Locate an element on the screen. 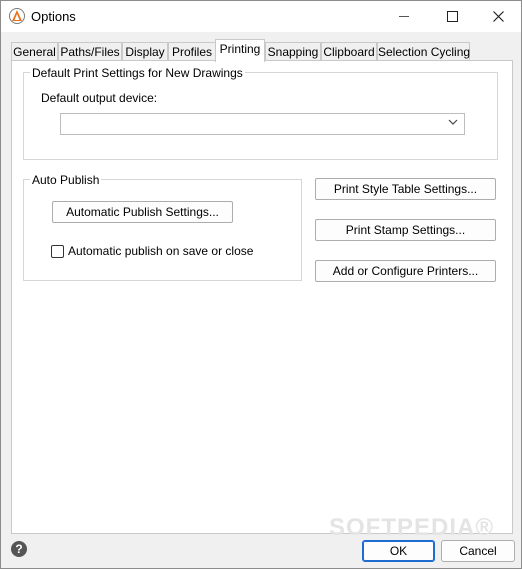  default-output-device-select is located at coordinates (262, 124).